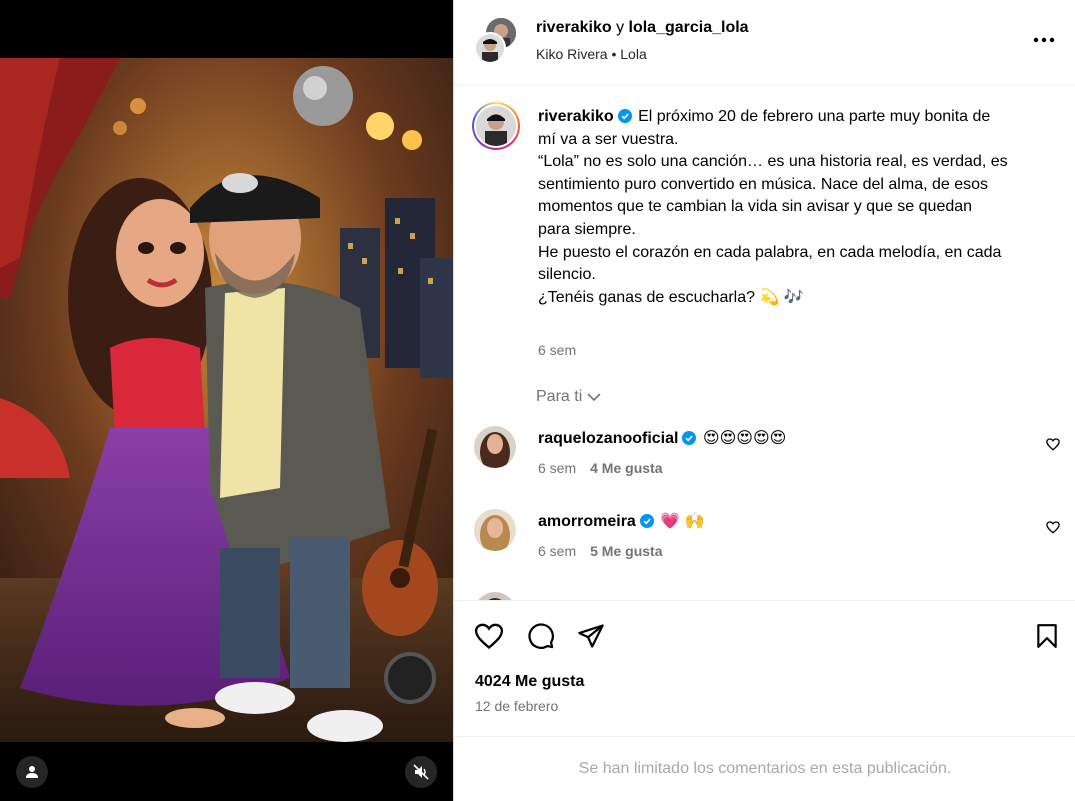  I want to click on bookmark-icon, so click(1047, 636).